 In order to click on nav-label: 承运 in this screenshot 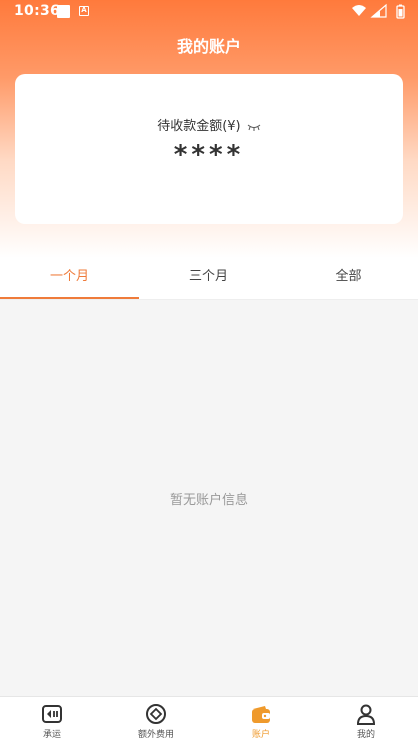, I will do `click(51, 735)`.